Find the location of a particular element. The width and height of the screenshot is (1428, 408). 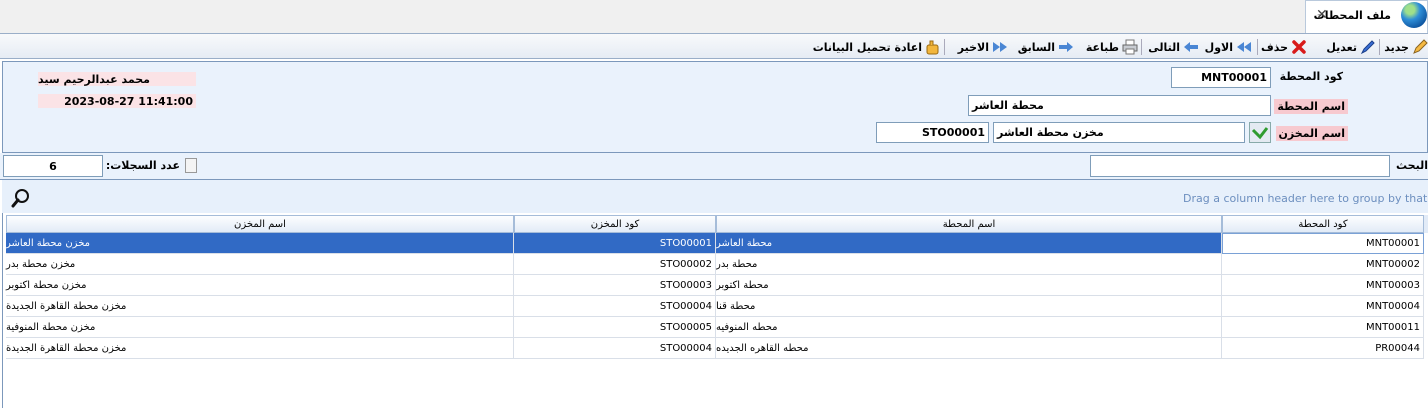

reload-hand-icon is located at coordinates (933, 47).